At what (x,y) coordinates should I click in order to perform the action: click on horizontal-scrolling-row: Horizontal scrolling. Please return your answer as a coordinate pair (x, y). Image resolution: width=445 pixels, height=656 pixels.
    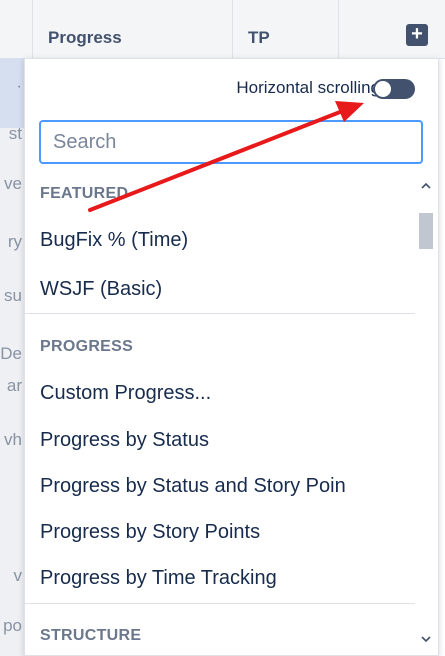
    Looking at the image, I should click on (231, 89).